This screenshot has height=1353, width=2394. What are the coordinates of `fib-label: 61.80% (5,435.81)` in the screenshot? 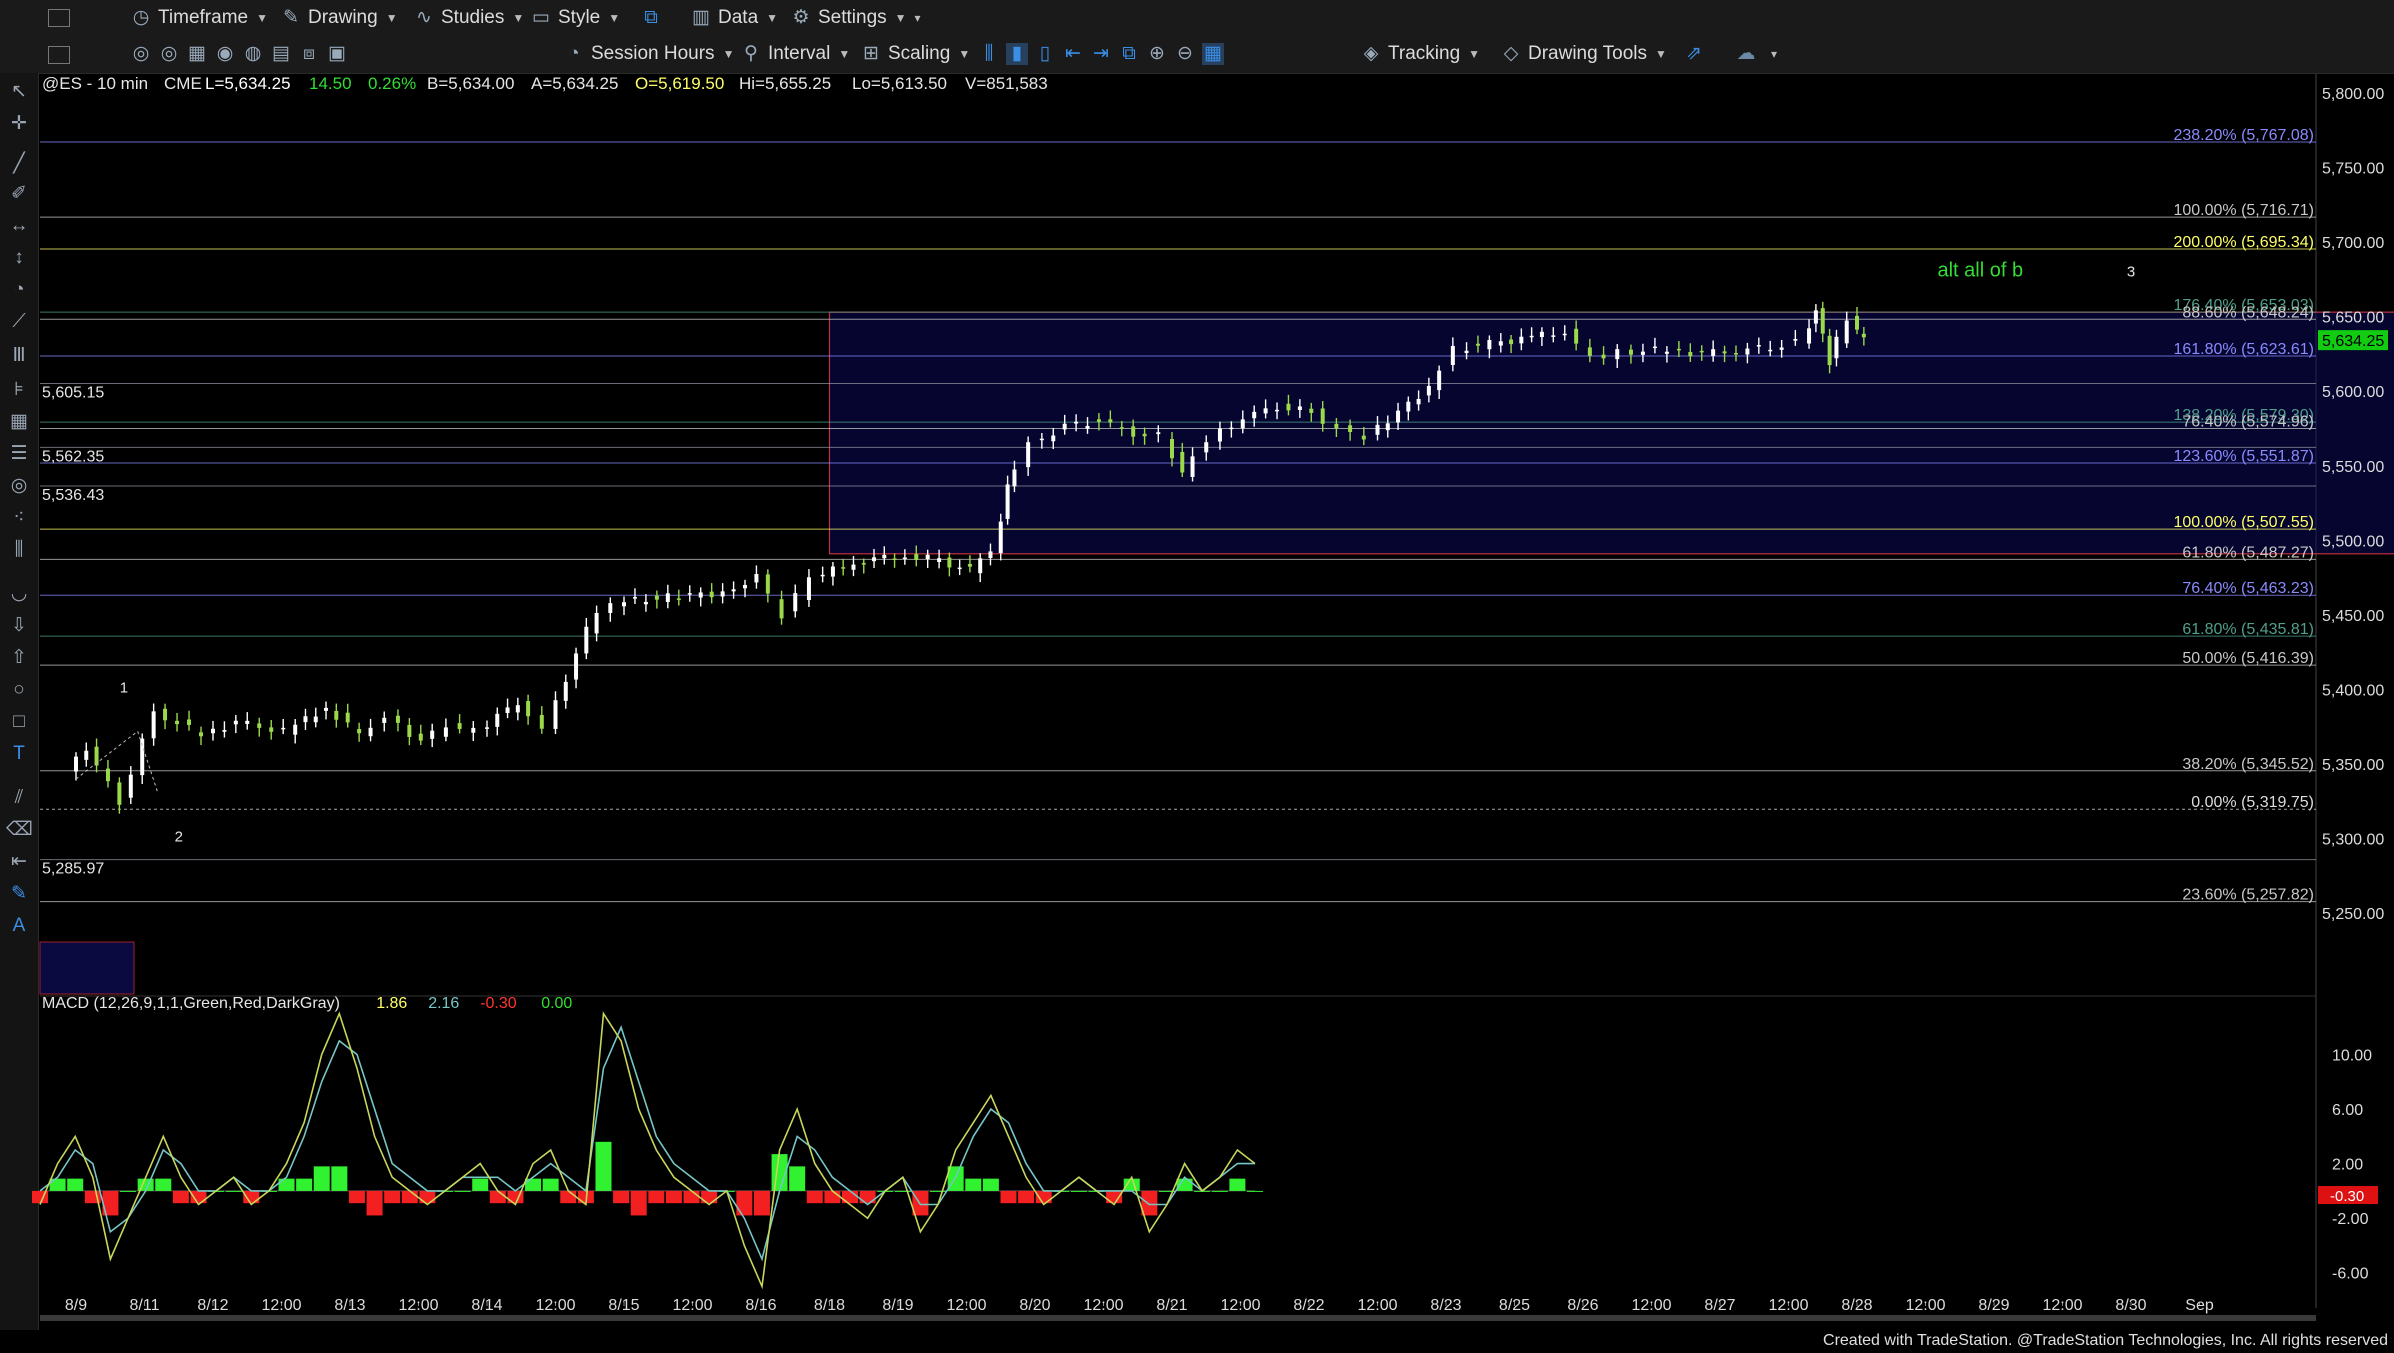 It's located at (2248, 629).